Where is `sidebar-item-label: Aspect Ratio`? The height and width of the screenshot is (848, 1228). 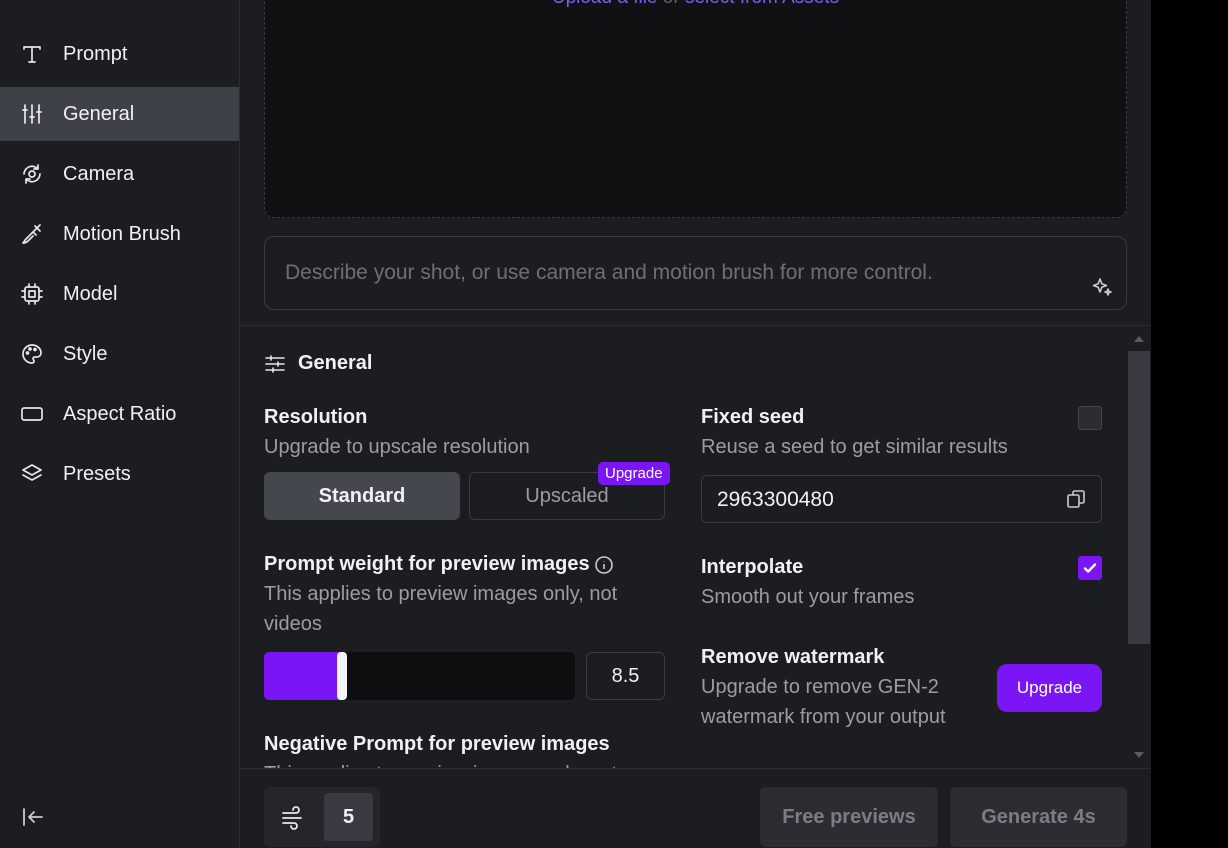
sidebar-item-label: Aspect Ratio is located at coordinates (120, 413).